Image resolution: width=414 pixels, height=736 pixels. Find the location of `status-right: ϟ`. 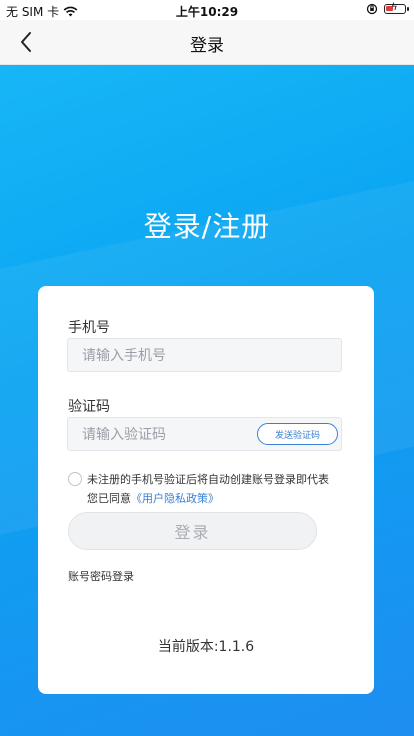

status-right: ϟ is located at coordinates (387, 8).